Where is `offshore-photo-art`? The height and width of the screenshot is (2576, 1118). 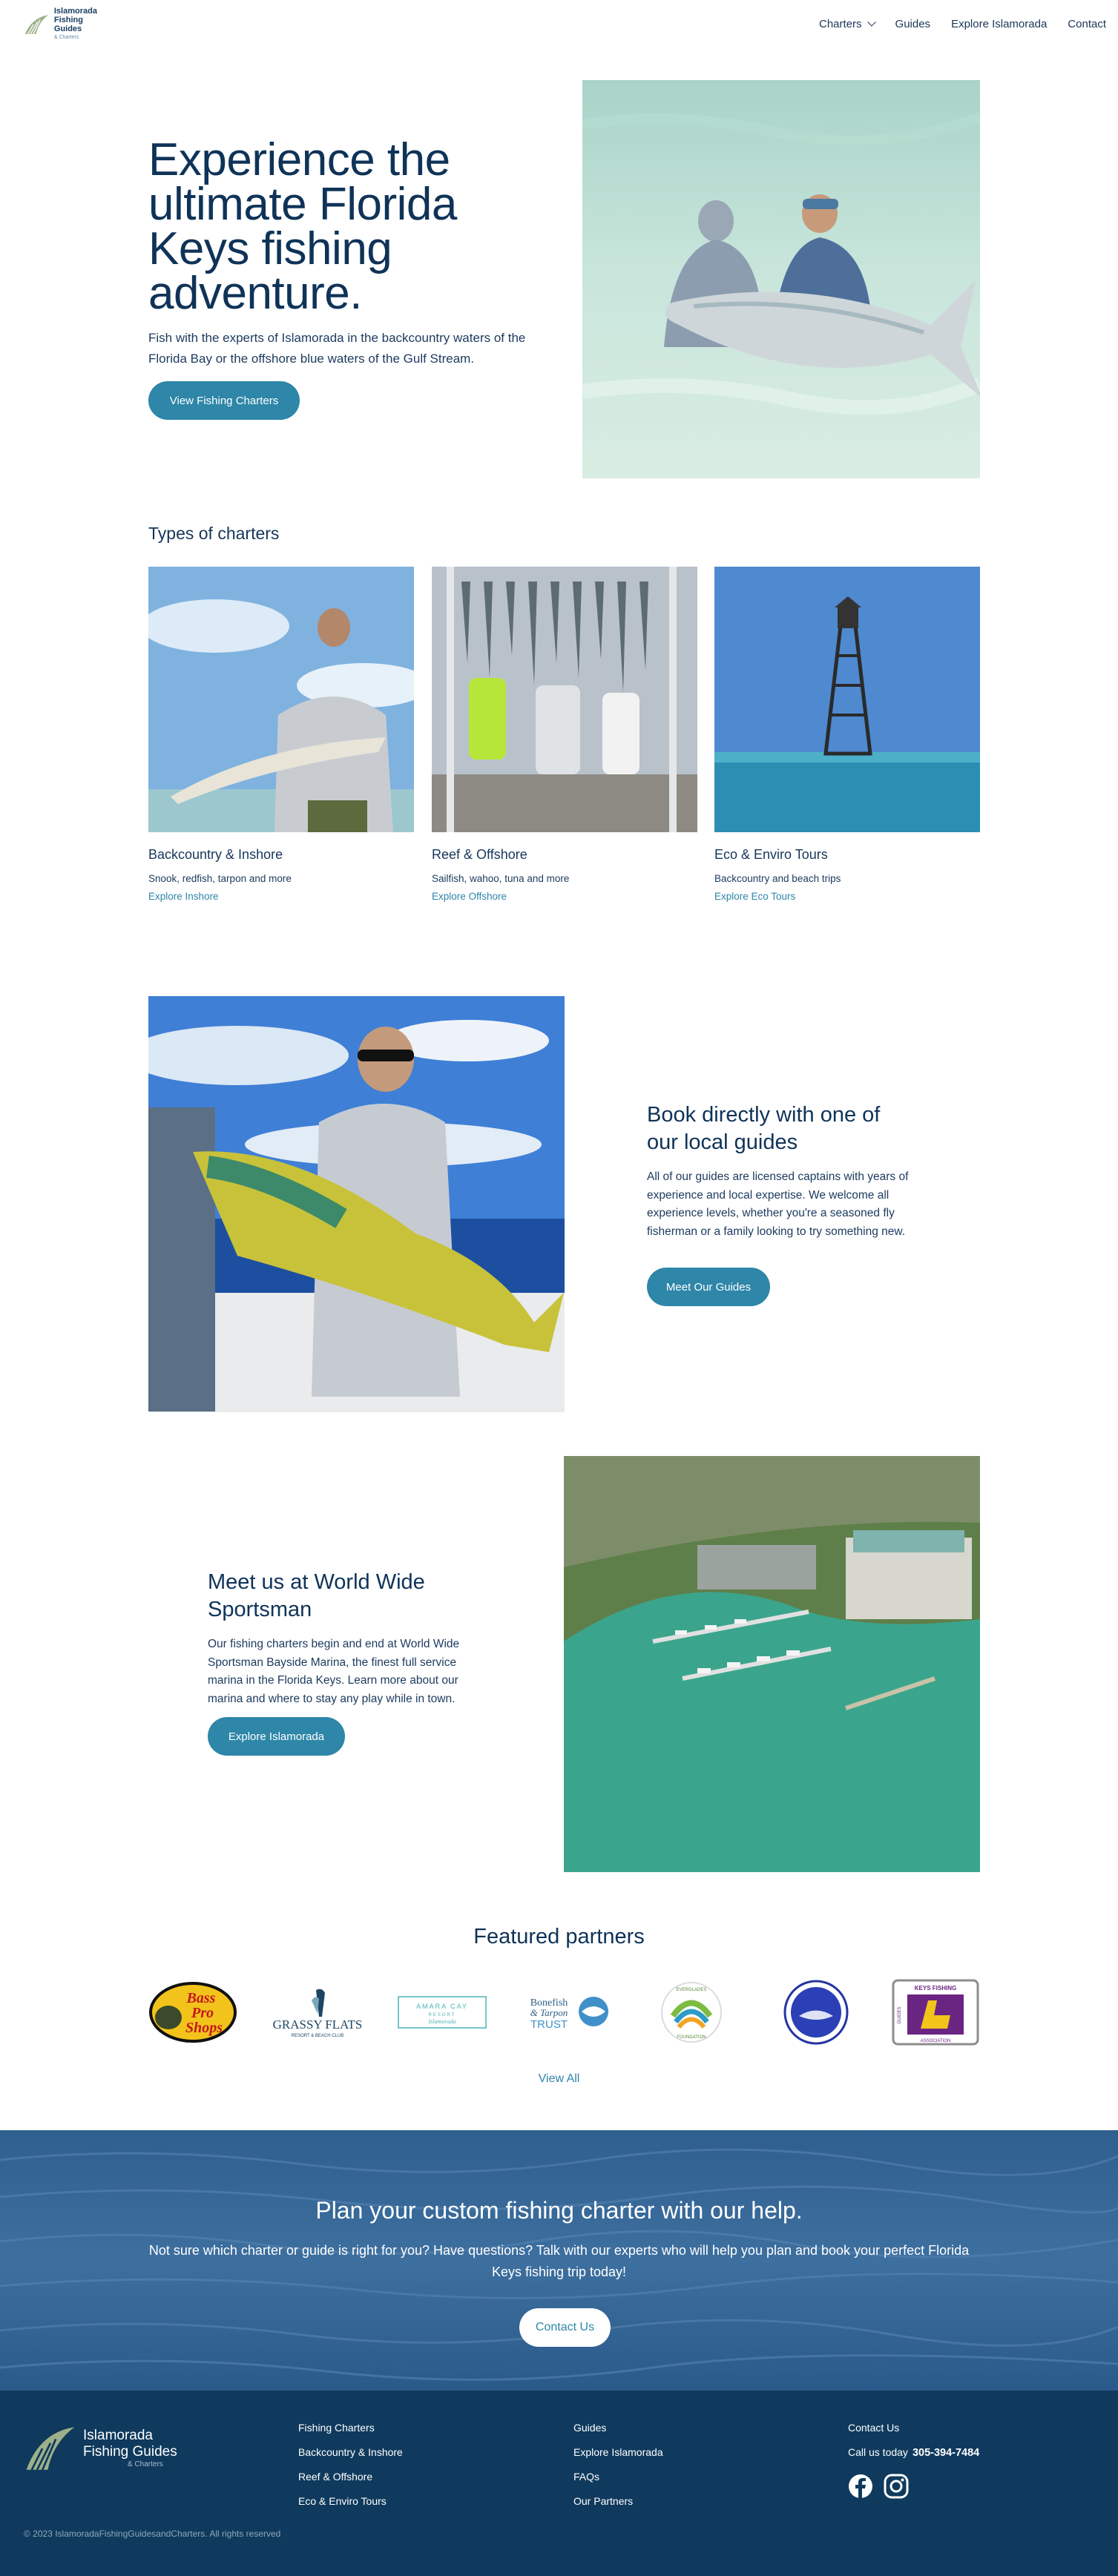 offshore-photo-art is located at coordinates (564, 699).